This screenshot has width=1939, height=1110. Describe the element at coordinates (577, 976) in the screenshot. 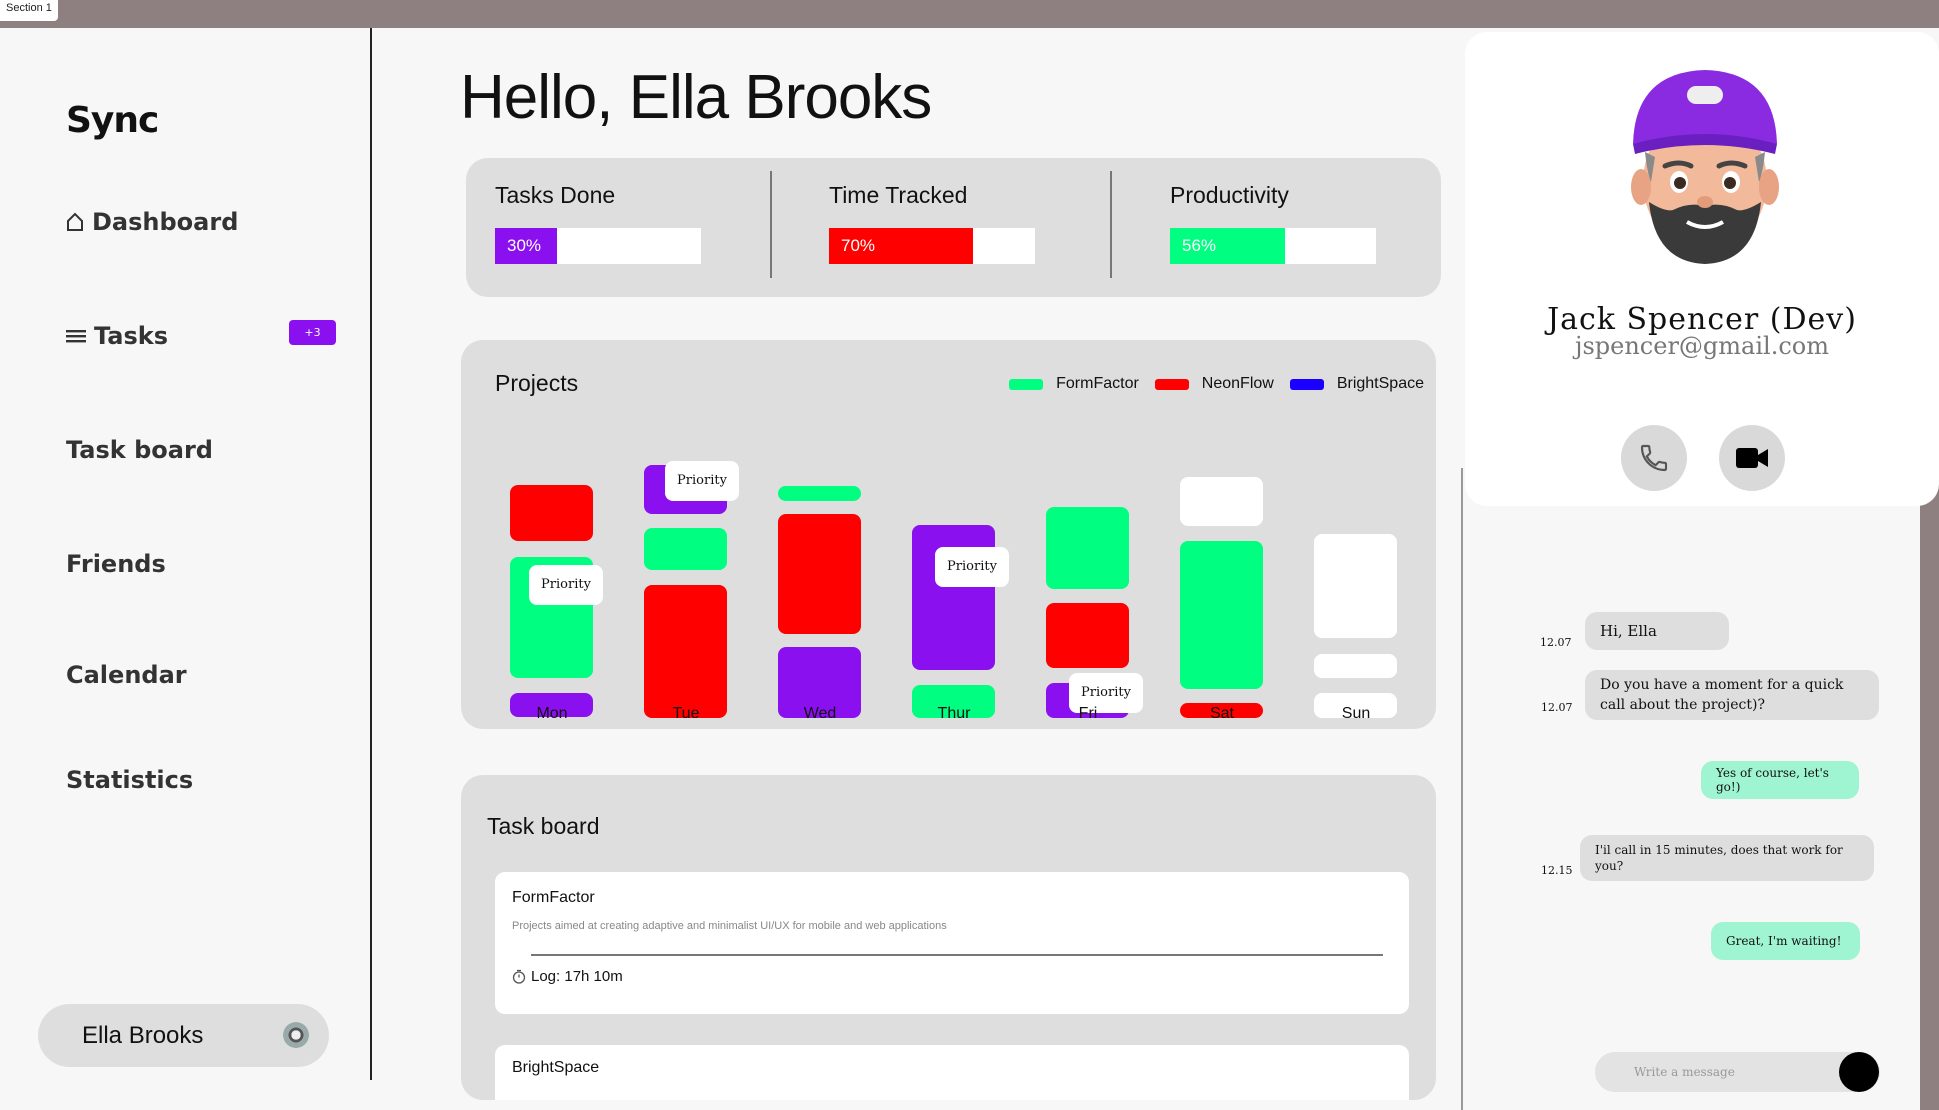

I see `task-log-text: Log: 17h 10m` at that location.